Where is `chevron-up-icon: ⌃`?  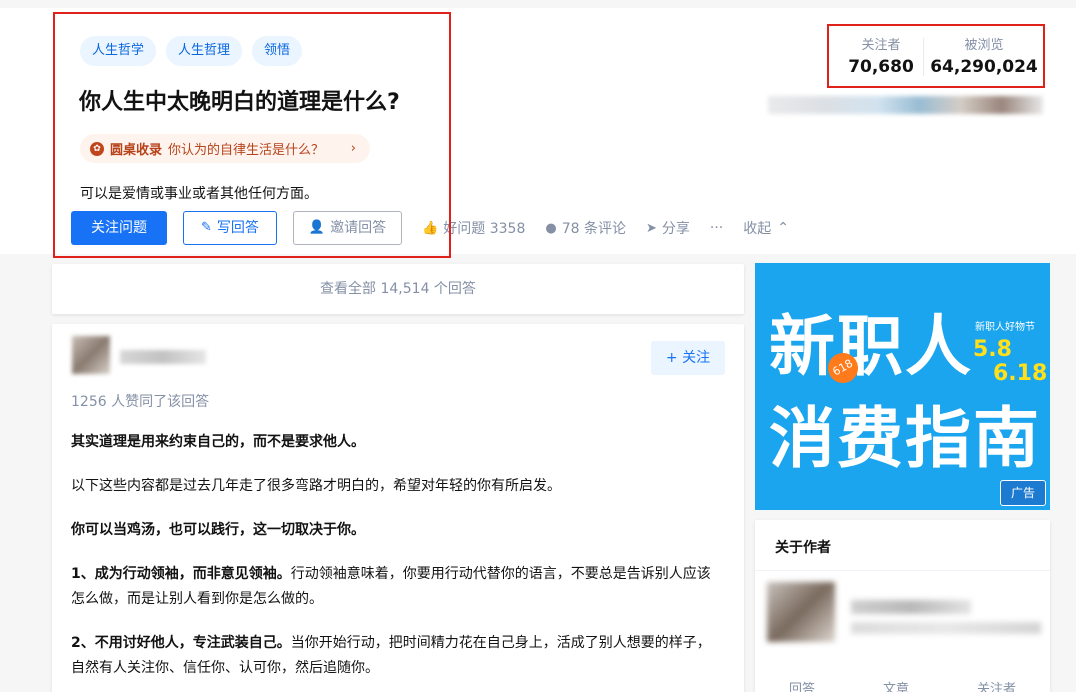 chevron-up-icon: ⌃ is located at coordinates (783, 228).